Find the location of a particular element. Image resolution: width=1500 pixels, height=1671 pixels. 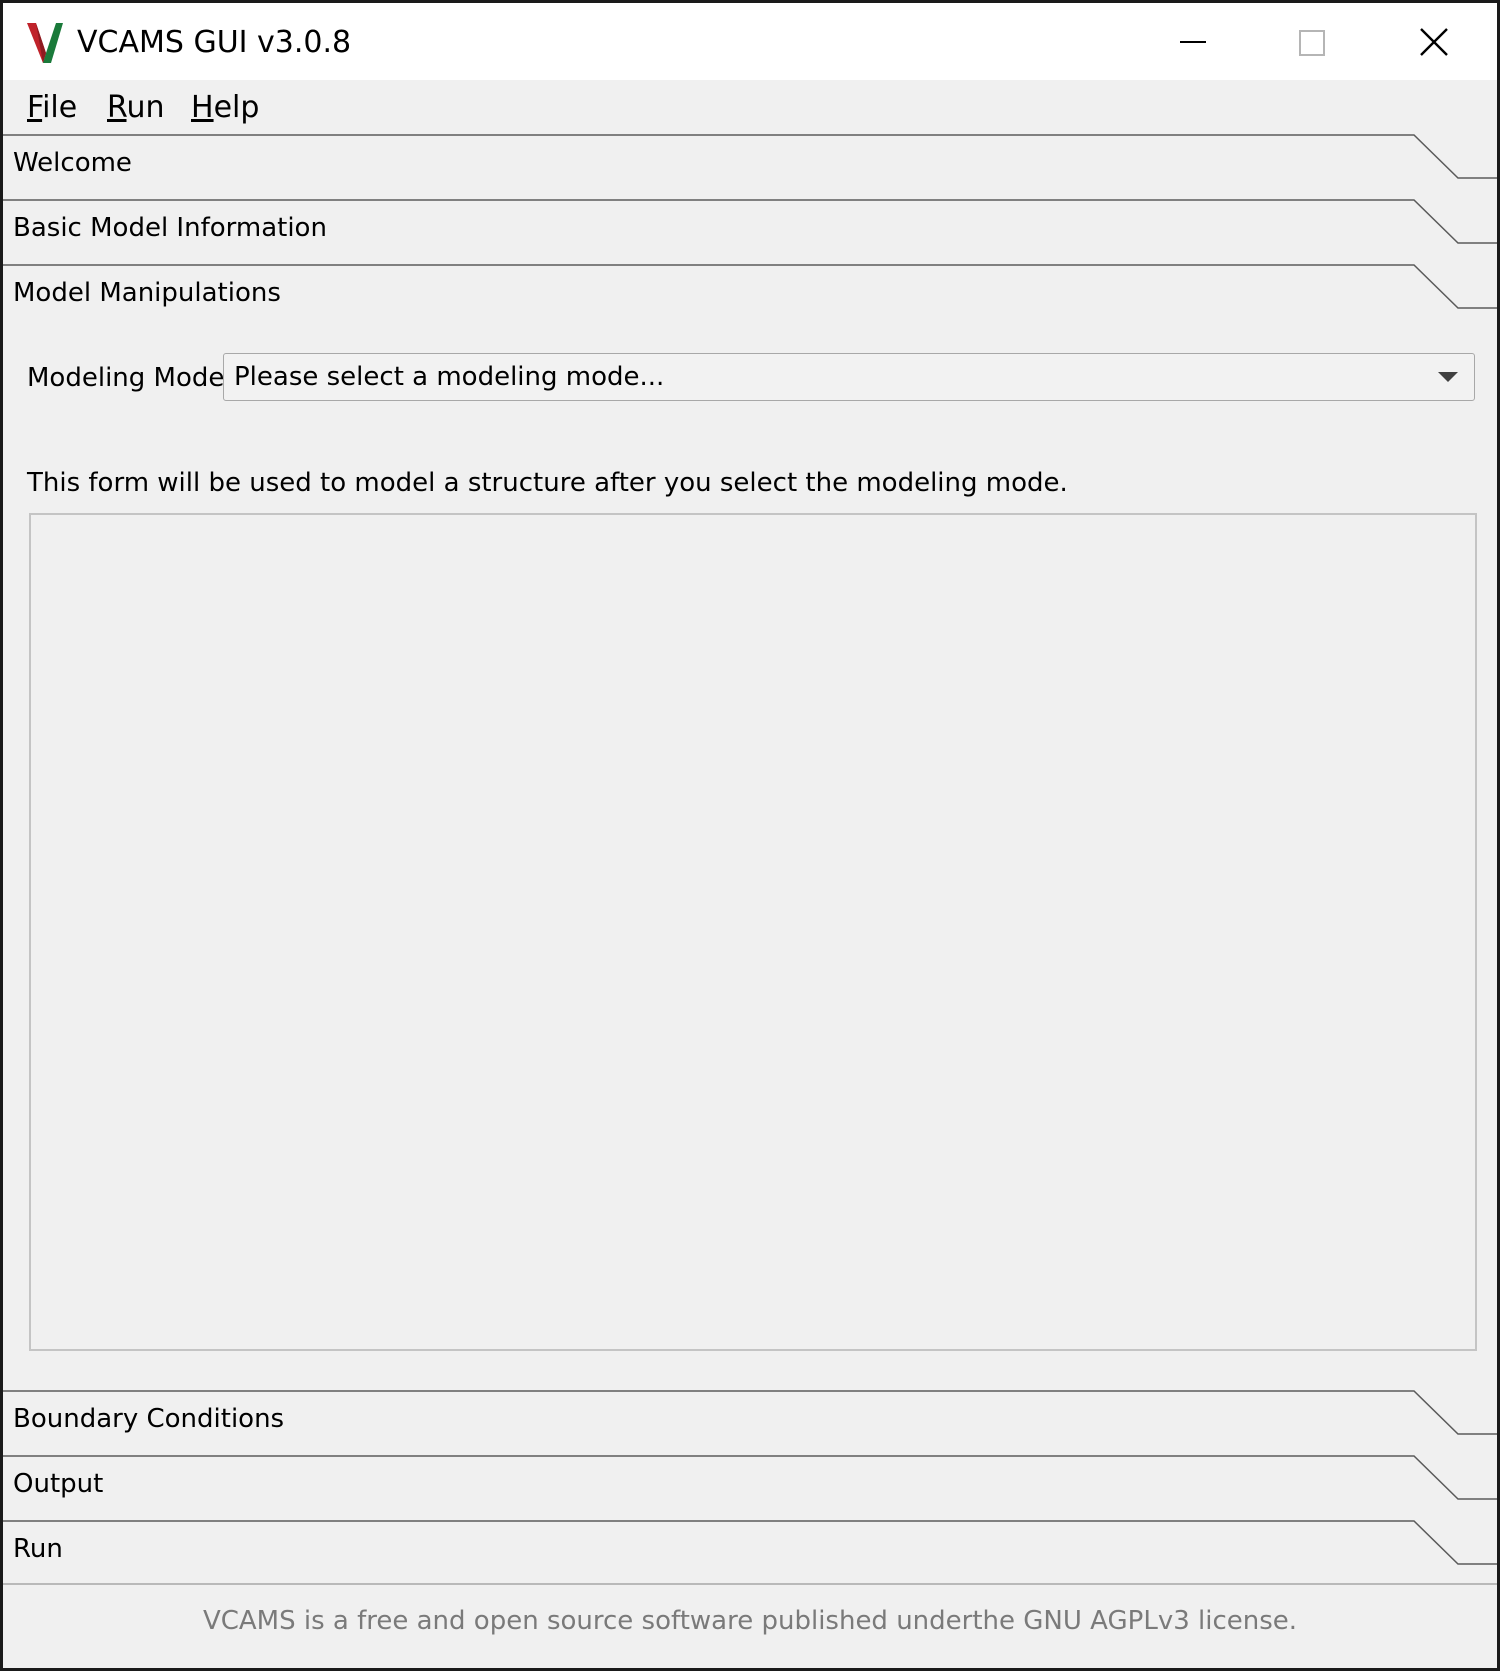

vcams-v-logo-icon is located at coordinates (45, 43).